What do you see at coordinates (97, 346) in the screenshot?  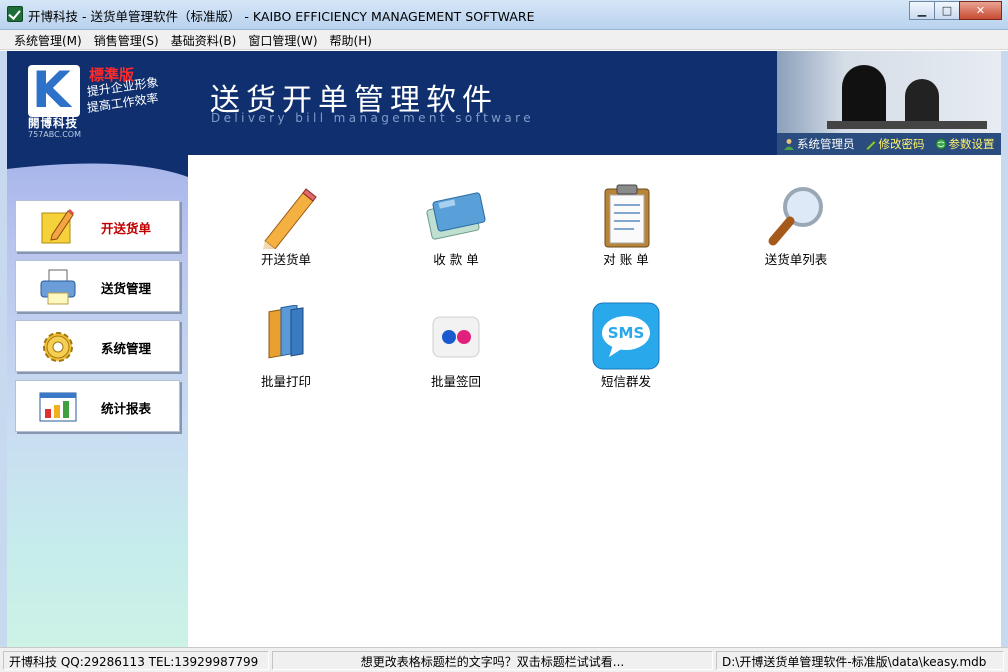 I see `sidebar-item-system-management: 系统管理` at bounding box center [97, 346].